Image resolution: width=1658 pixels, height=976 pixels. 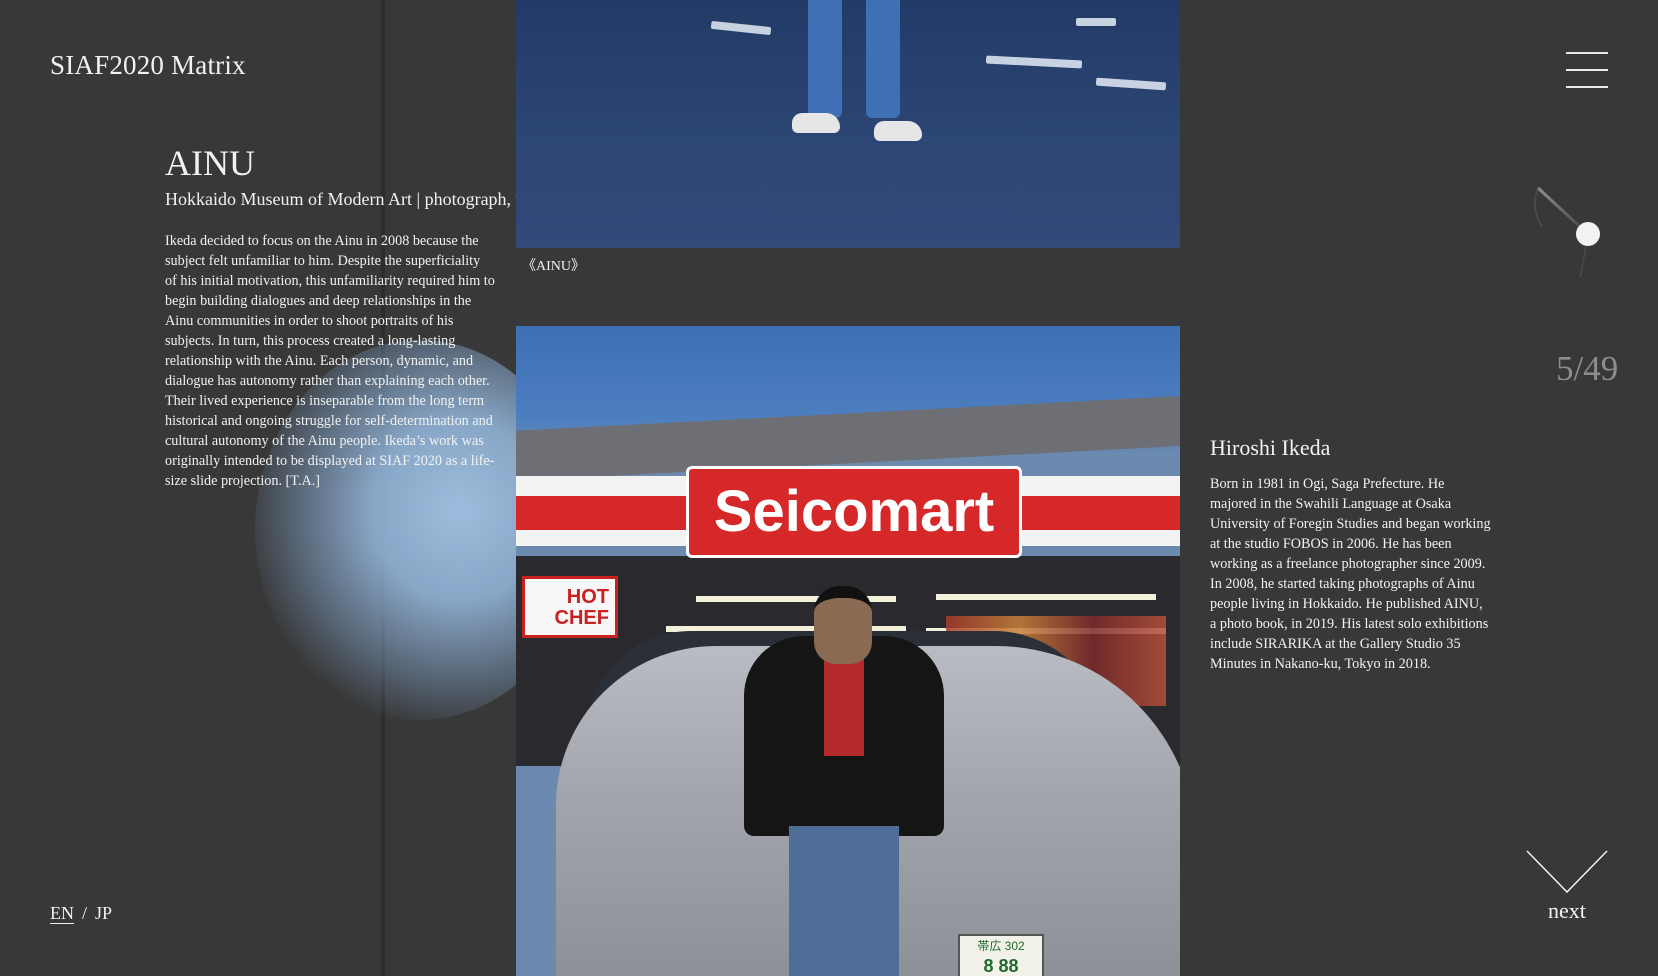 What do you see at coordinates (210, 163) in the screenshot?
I see `work-title: AINU` at bounding box center [210, 163].